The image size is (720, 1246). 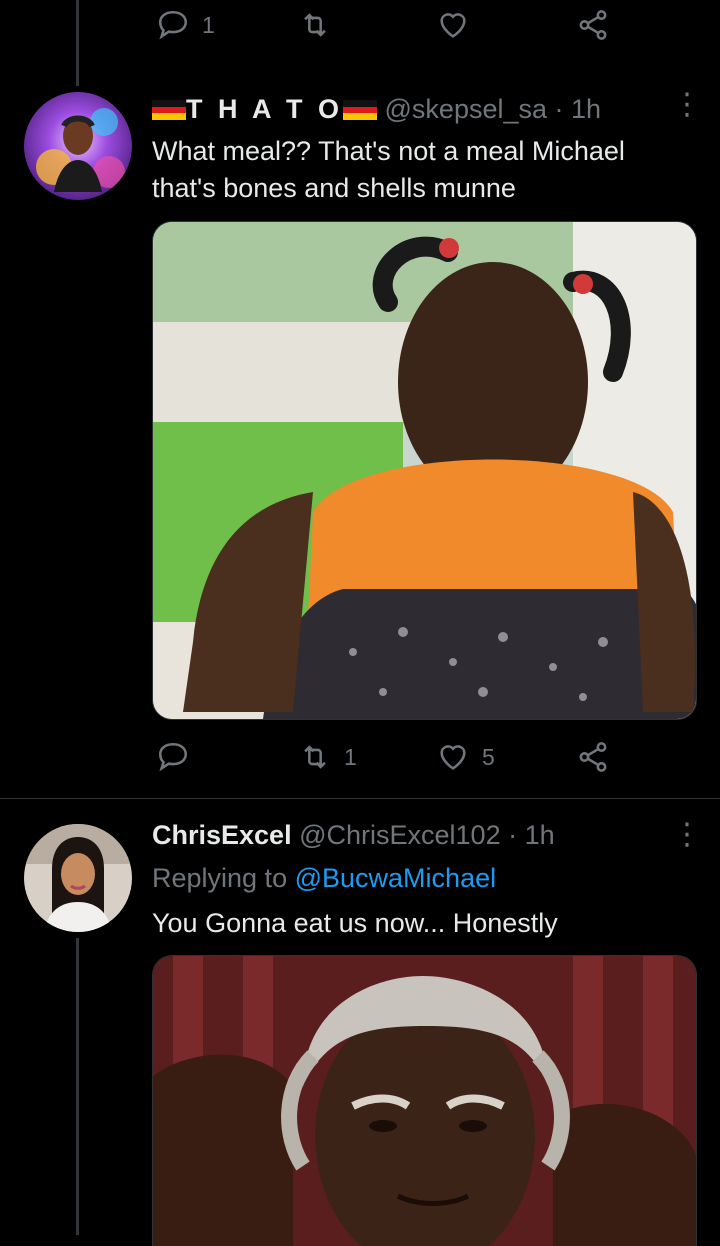 I want to click on tweet-header: ChrisExcel @ChrisExcel102 · 1h, so click(x=353, y=835).